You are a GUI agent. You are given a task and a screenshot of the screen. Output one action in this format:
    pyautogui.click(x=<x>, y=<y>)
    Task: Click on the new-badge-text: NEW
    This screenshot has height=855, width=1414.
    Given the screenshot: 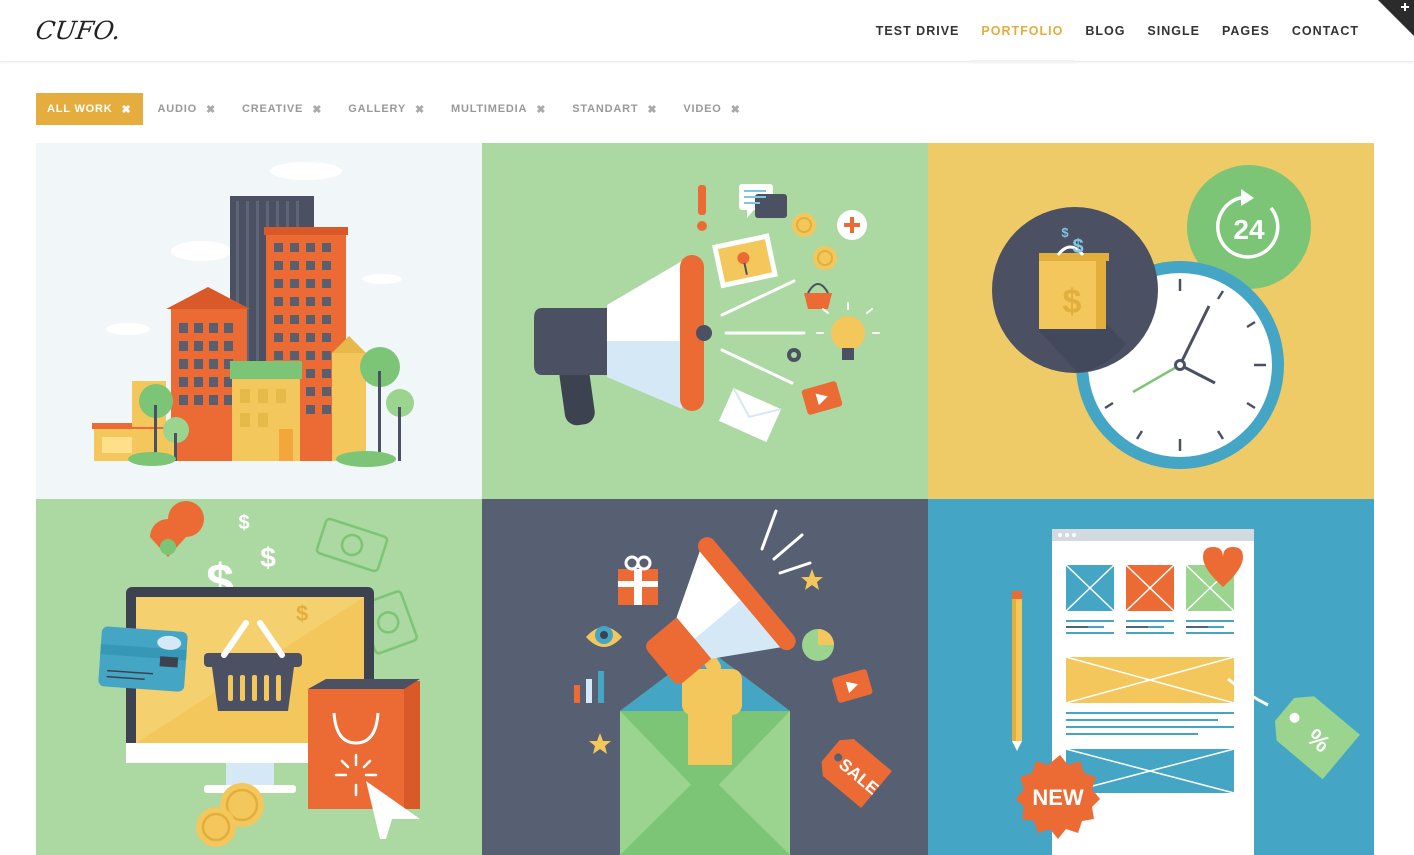 What is the action you would take?
    pyautogui.click(x=1058, y=797)
    